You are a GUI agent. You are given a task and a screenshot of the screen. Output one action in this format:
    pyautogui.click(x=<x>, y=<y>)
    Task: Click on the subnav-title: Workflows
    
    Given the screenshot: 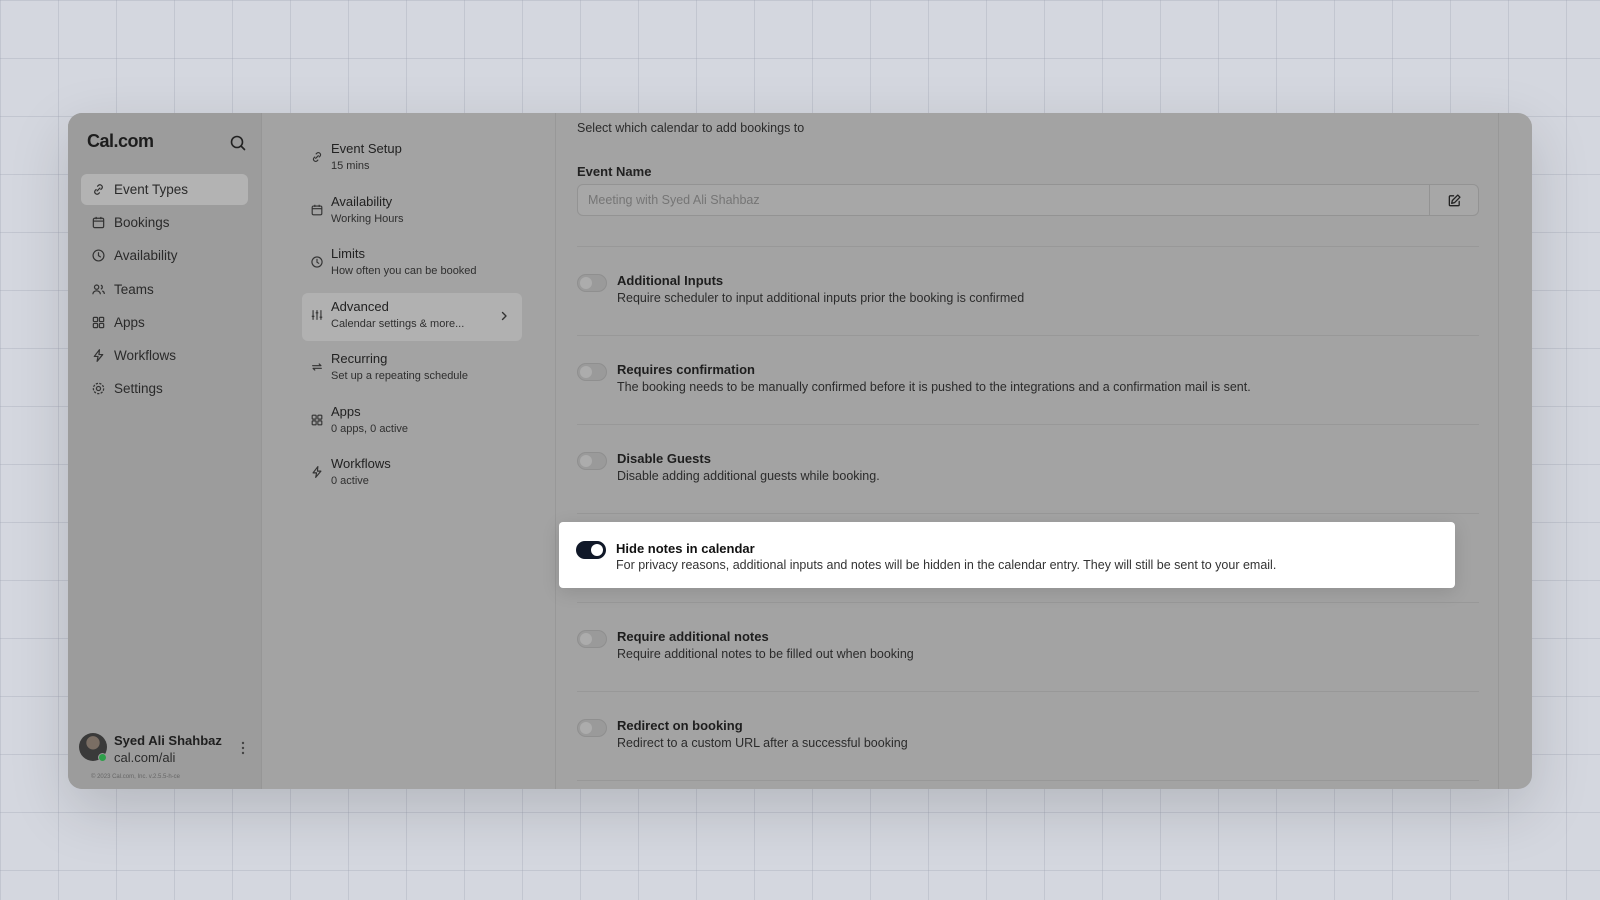 What is the action you would take?
    pyautogui.click(x=361, y=463)
    